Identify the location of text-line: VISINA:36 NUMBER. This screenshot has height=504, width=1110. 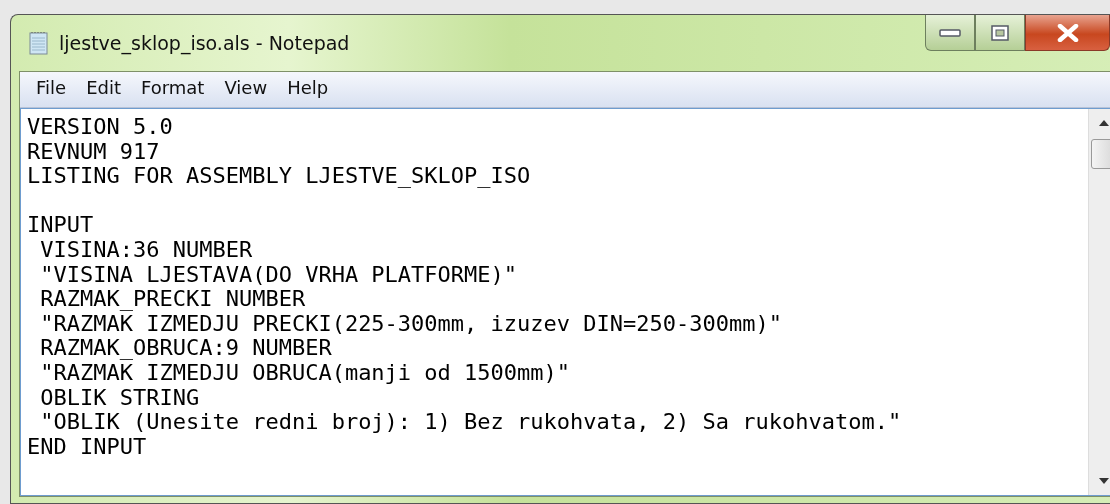
(146, 250).